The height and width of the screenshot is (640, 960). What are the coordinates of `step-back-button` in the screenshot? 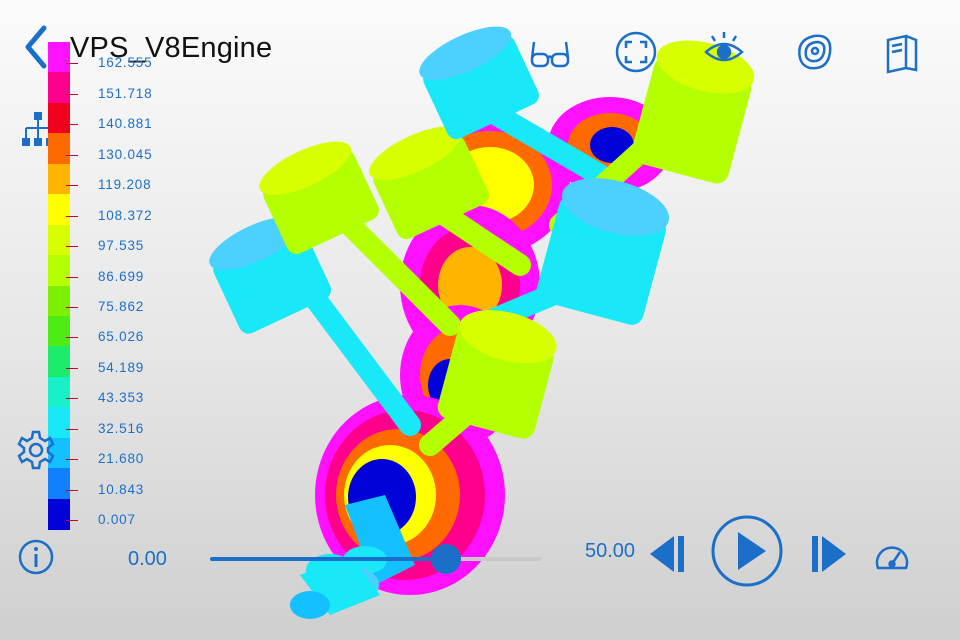 It's located at (668, 554).